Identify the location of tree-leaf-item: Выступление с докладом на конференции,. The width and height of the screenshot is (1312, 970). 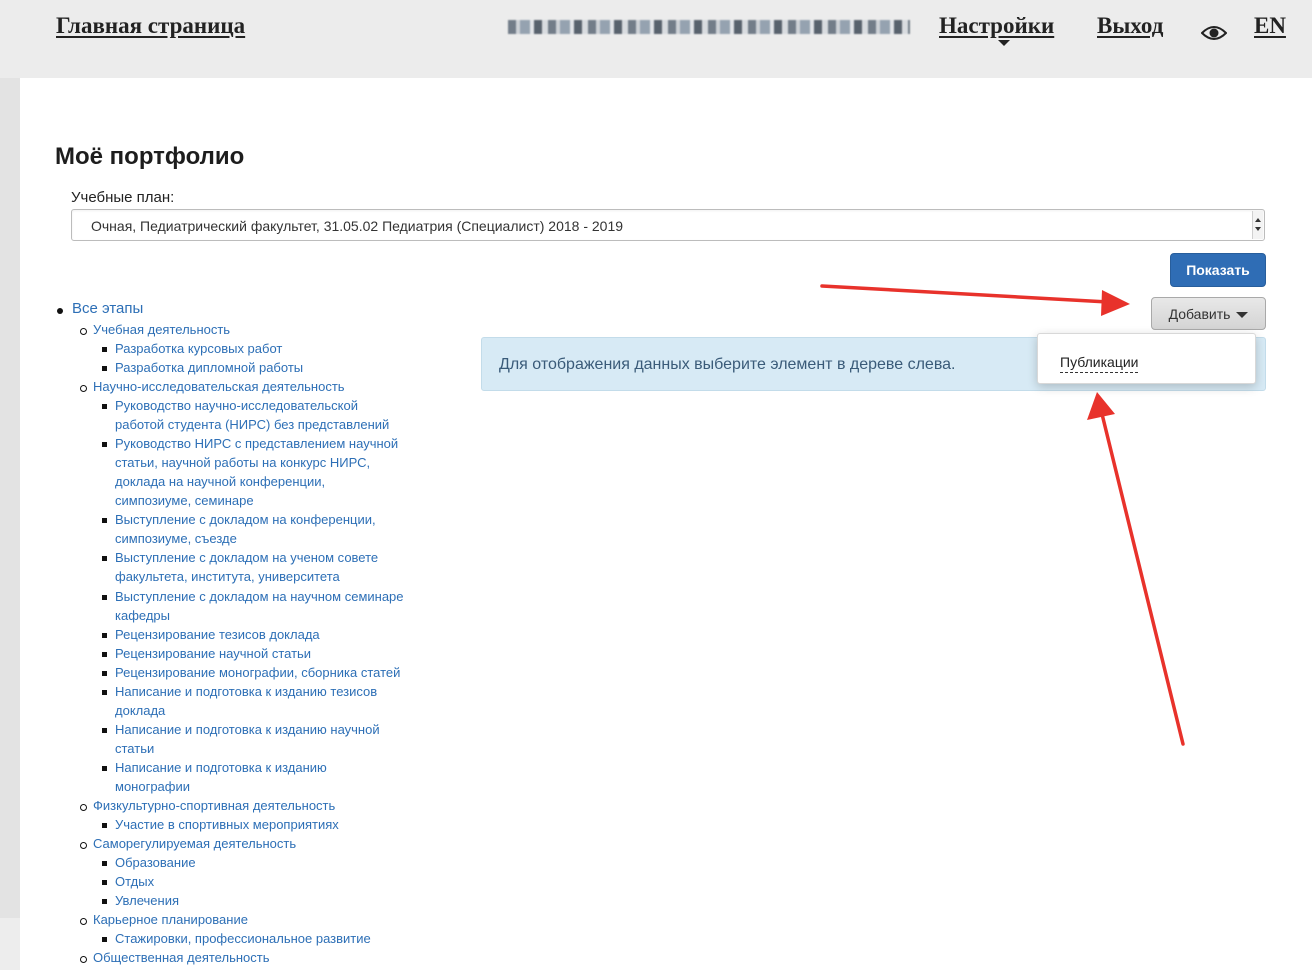
(245, 519).